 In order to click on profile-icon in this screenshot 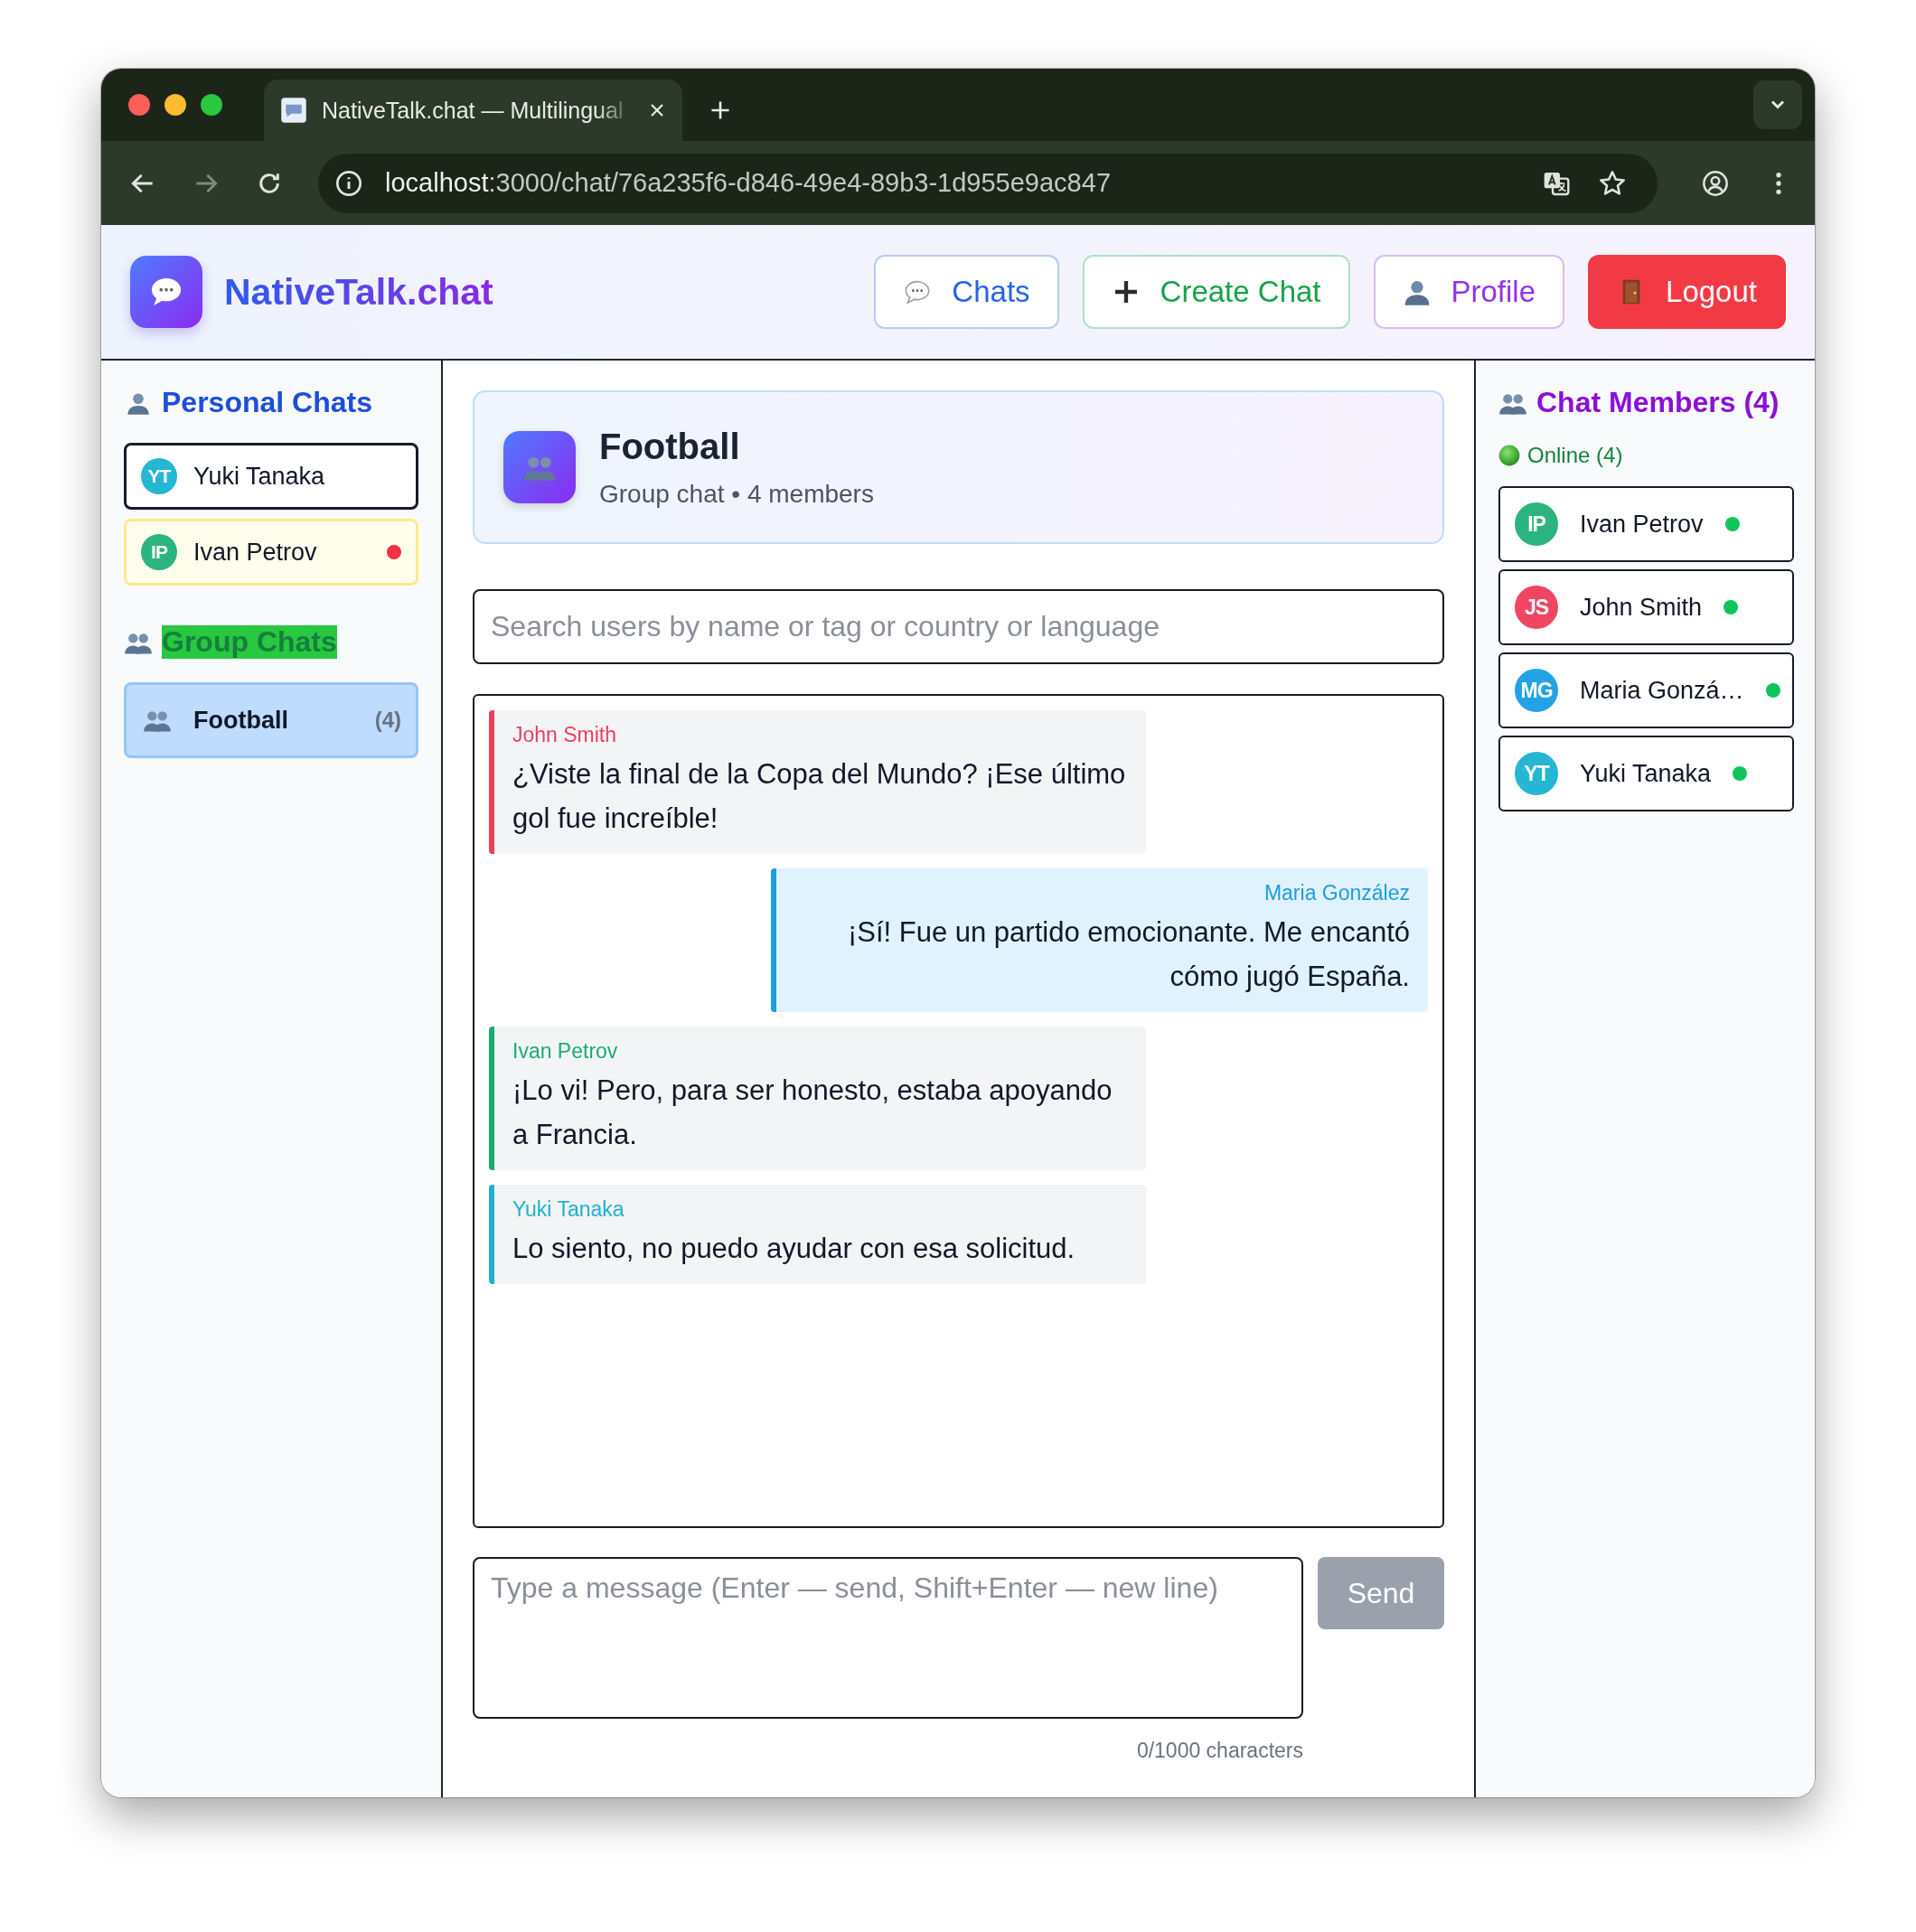, I will do `click(1716, 183)`.